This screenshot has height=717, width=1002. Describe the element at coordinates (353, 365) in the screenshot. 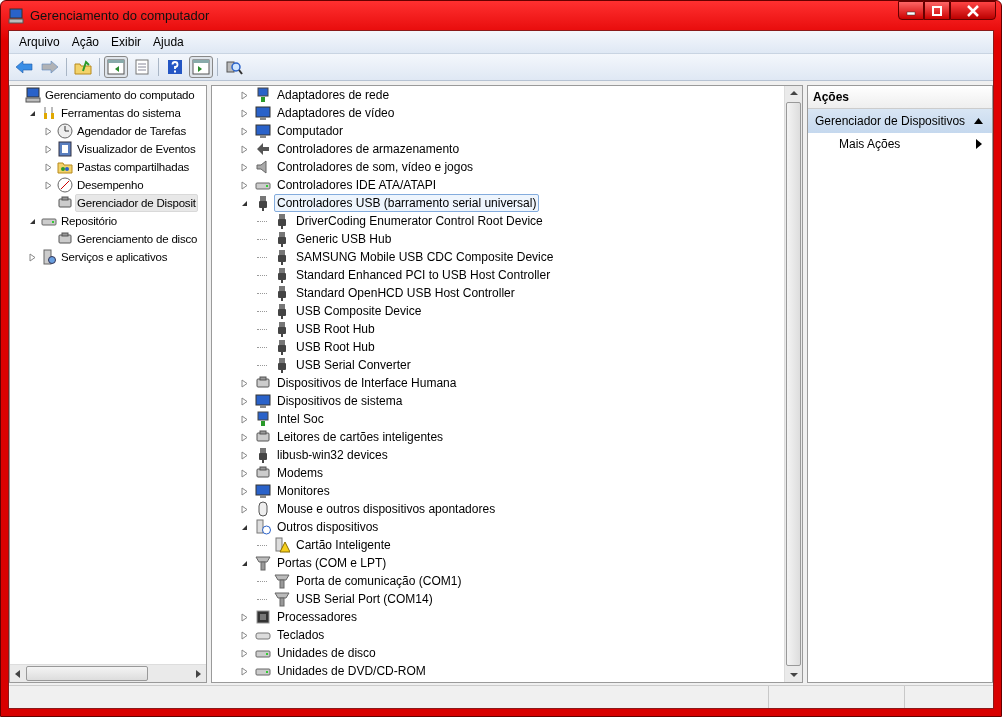

I see `tree-item: USB Serial Converter` at that location.